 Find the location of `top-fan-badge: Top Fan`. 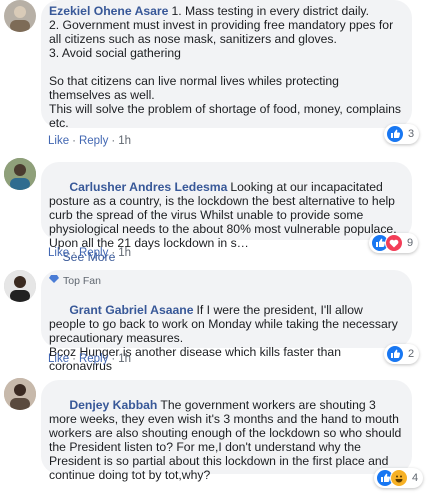

top-fan-badge: Top Fan is located at coordinates (225, 281).